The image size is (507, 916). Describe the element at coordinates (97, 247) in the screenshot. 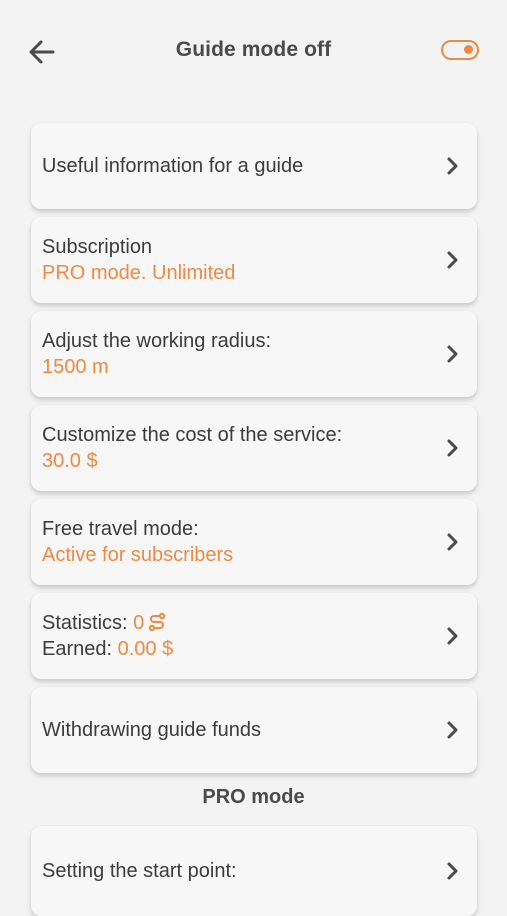

I see `subscription-label: Subscription` at that location.